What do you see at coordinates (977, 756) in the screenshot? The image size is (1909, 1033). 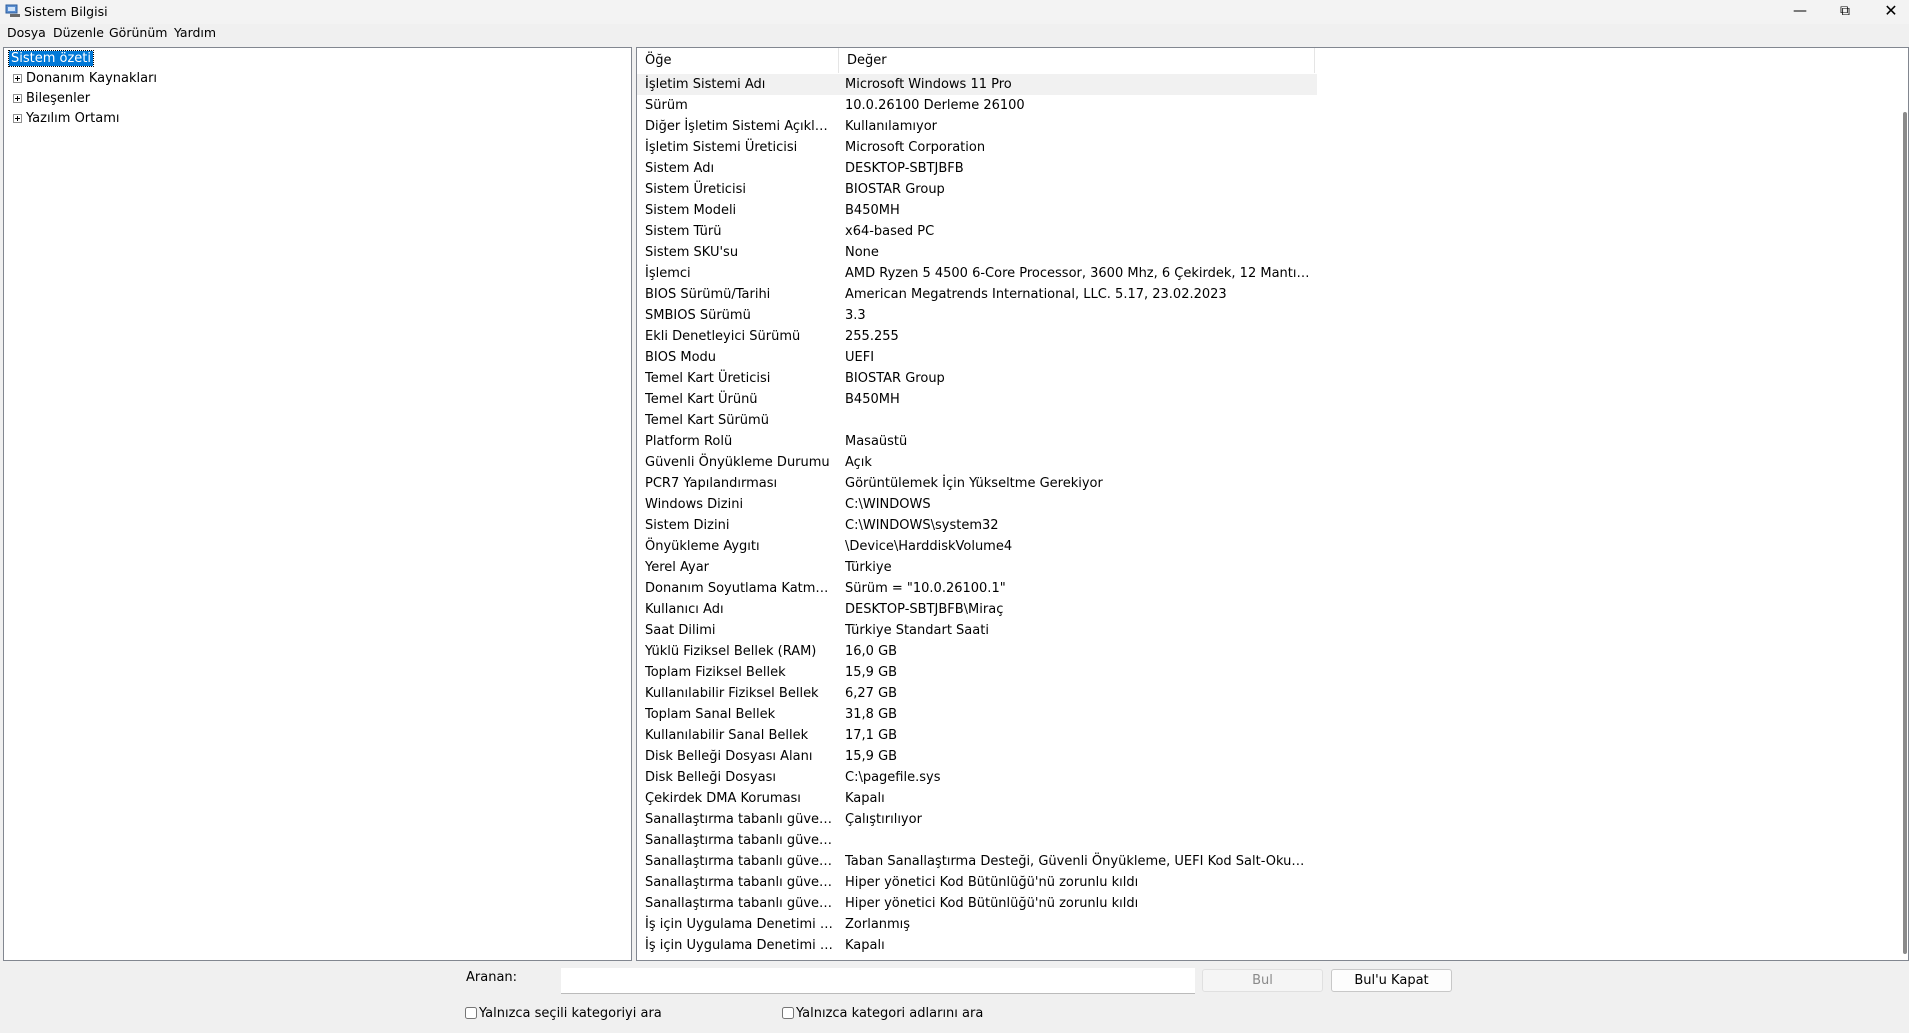 I see `table-row: Disk Belleği Dosyası Alanı 15,9 GB` at bounding box center [977, 756].